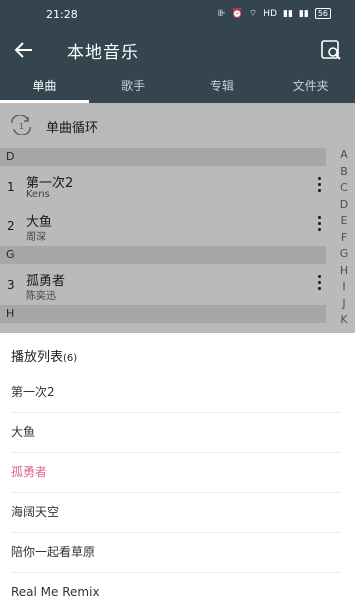 The image size is (355, 612). I want to click on playlist-item: 海阔天空, so click(176, 512).